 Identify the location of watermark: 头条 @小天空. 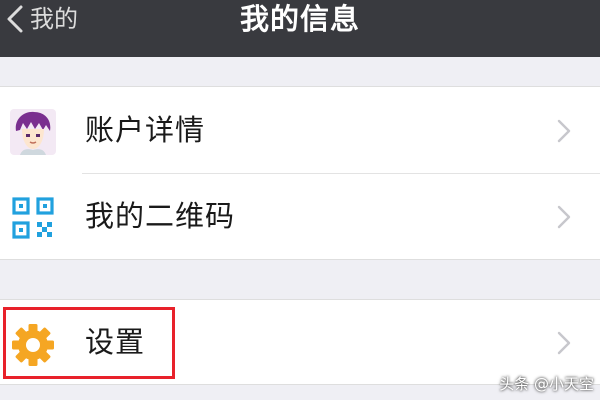
(546, 384).